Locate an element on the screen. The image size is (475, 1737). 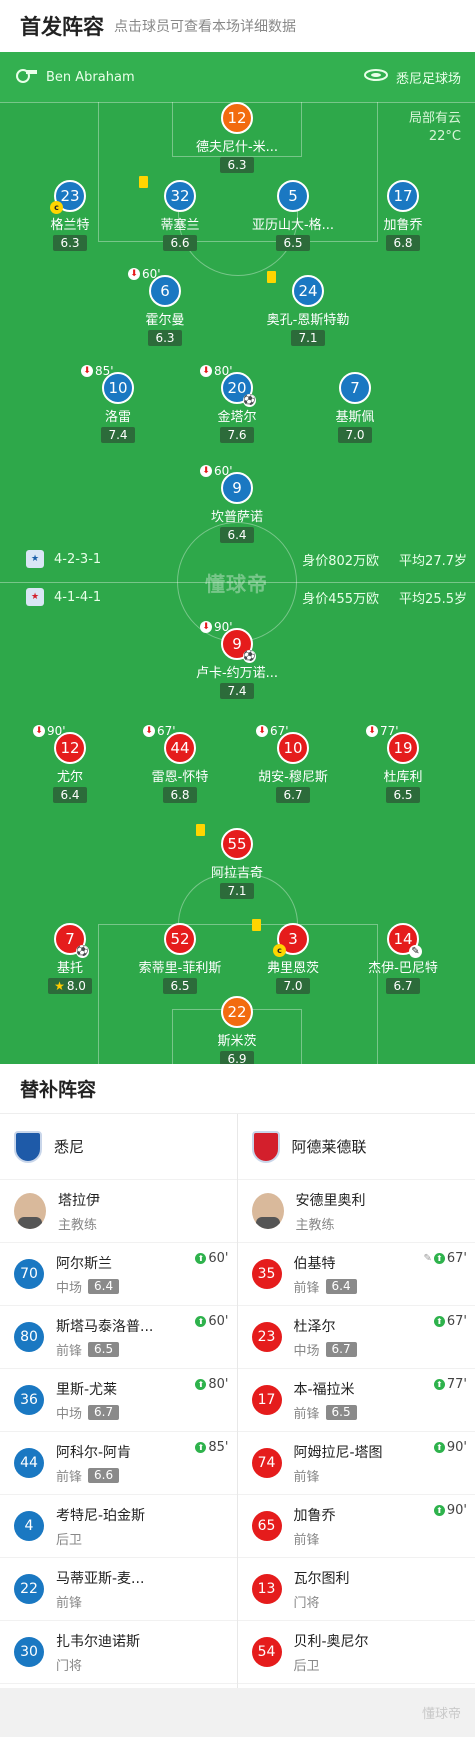
sub-minute: 90' is located at coordinates (56, 731).